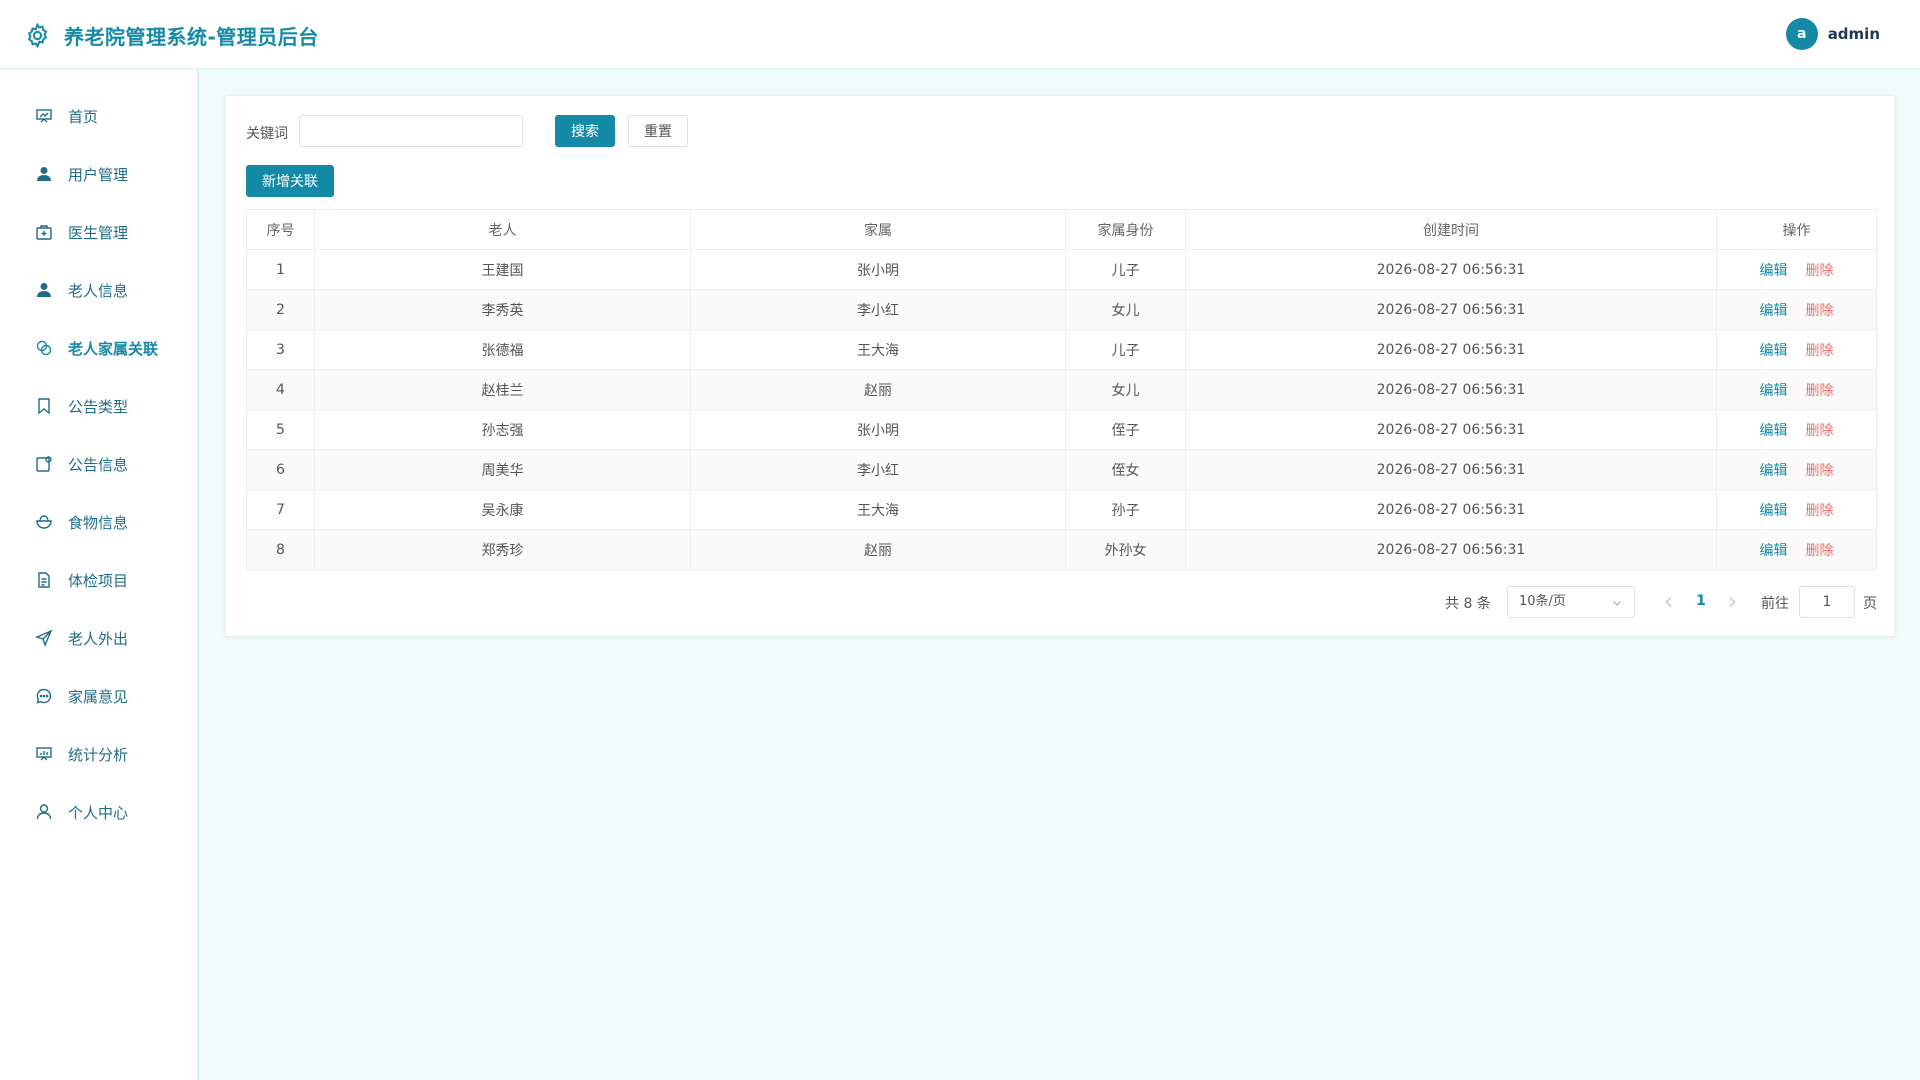 This screenshot has height=1080, width=1920. I want to click on sidebar-item-label: 用户管理, so click(98, 175).